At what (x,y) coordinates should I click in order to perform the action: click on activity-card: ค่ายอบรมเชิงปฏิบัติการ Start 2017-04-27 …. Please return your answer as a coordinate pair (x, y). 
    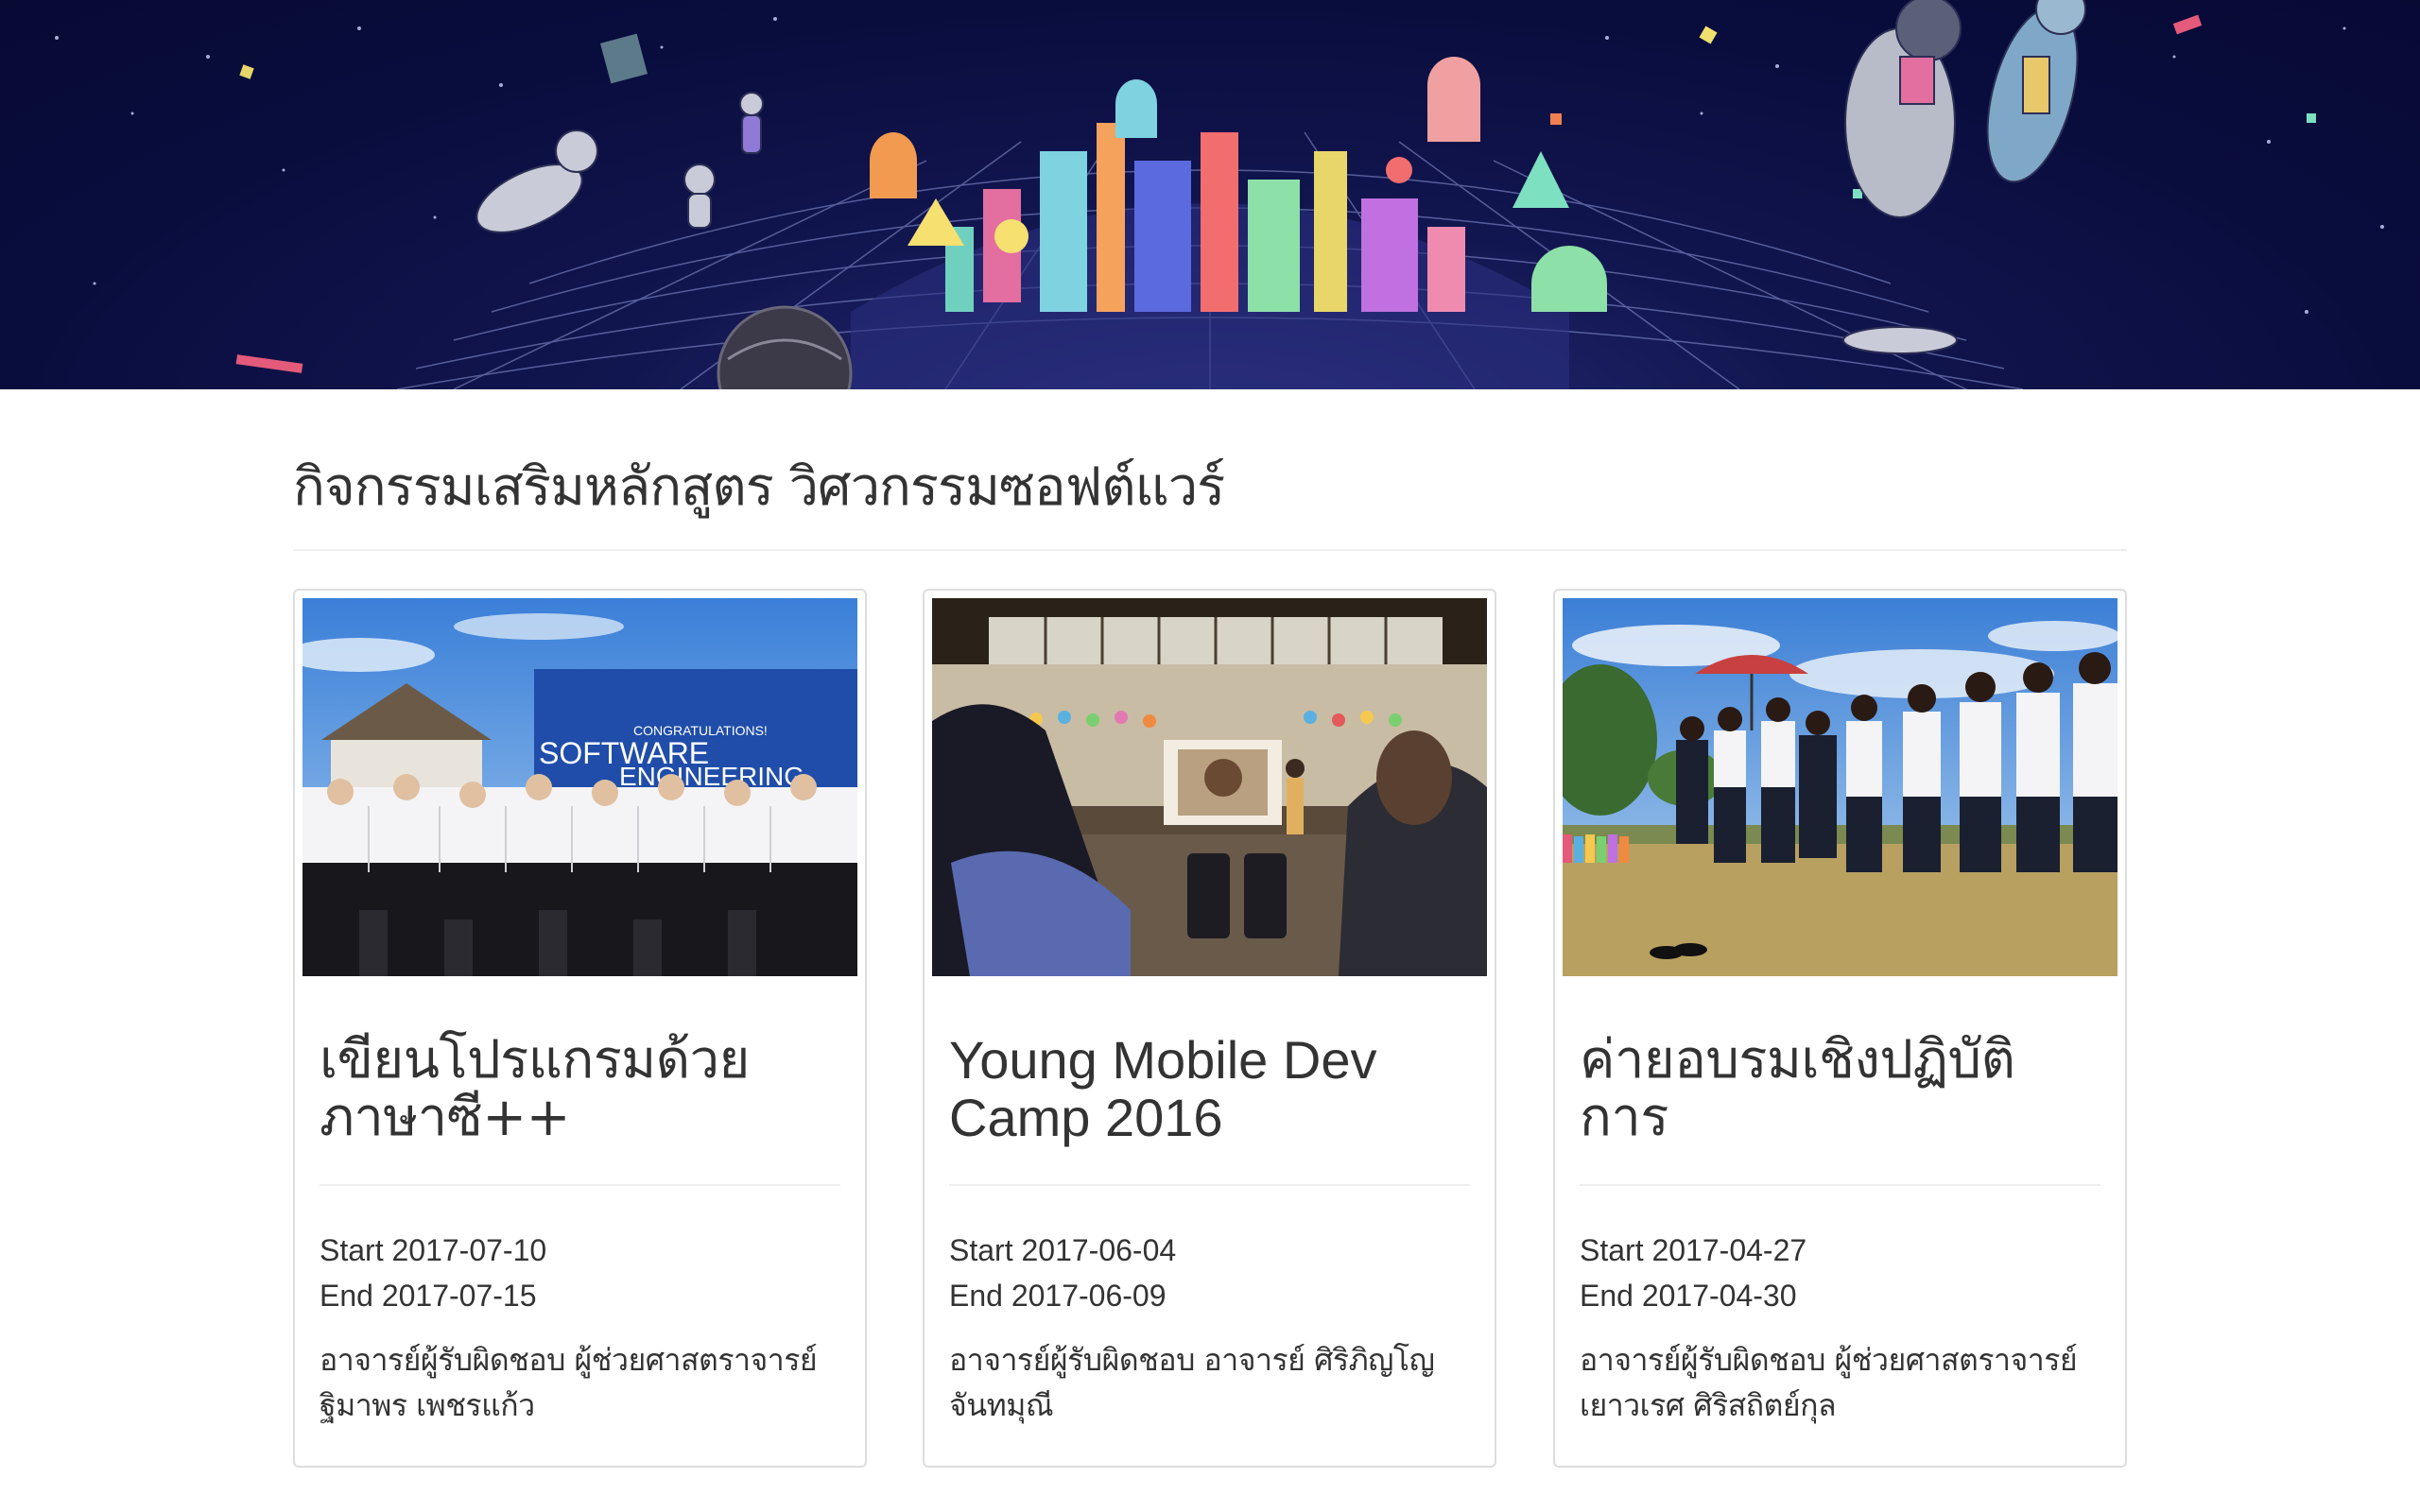
    Looking at the image, I should click on (1840, 1028).